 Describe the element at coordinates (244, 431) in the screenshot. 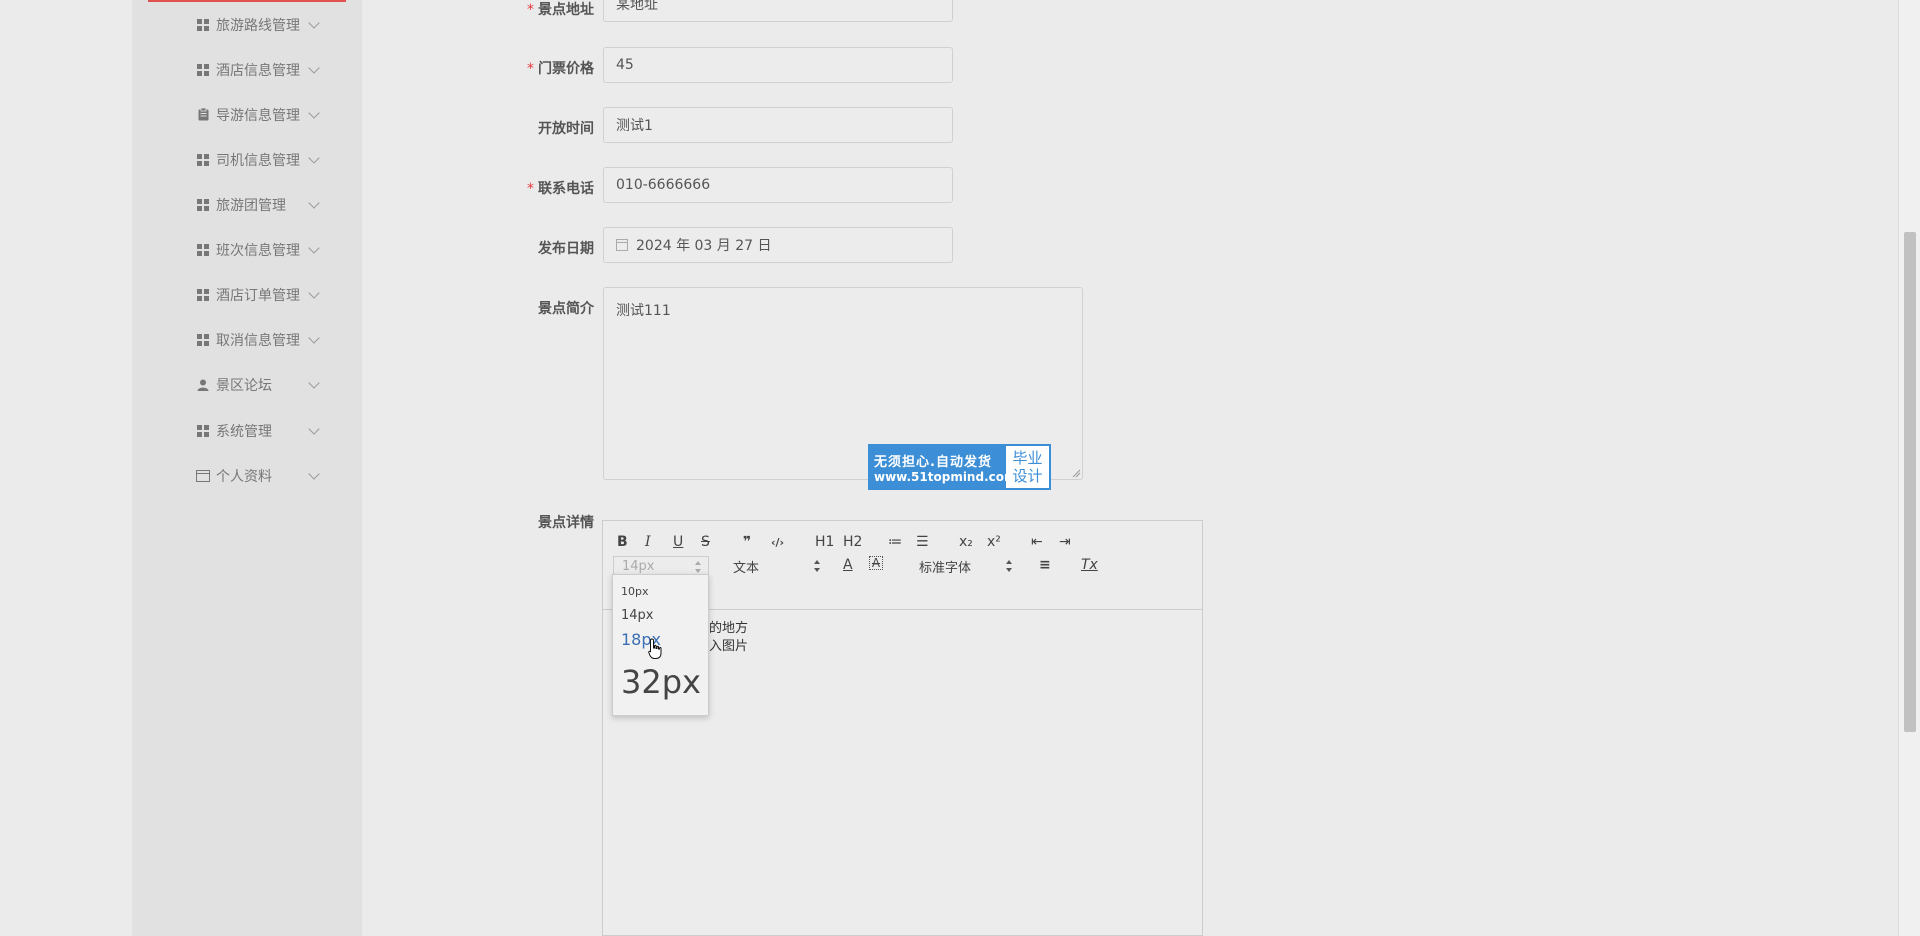

I see `sidebar-item-label: 系统管理` at that location.